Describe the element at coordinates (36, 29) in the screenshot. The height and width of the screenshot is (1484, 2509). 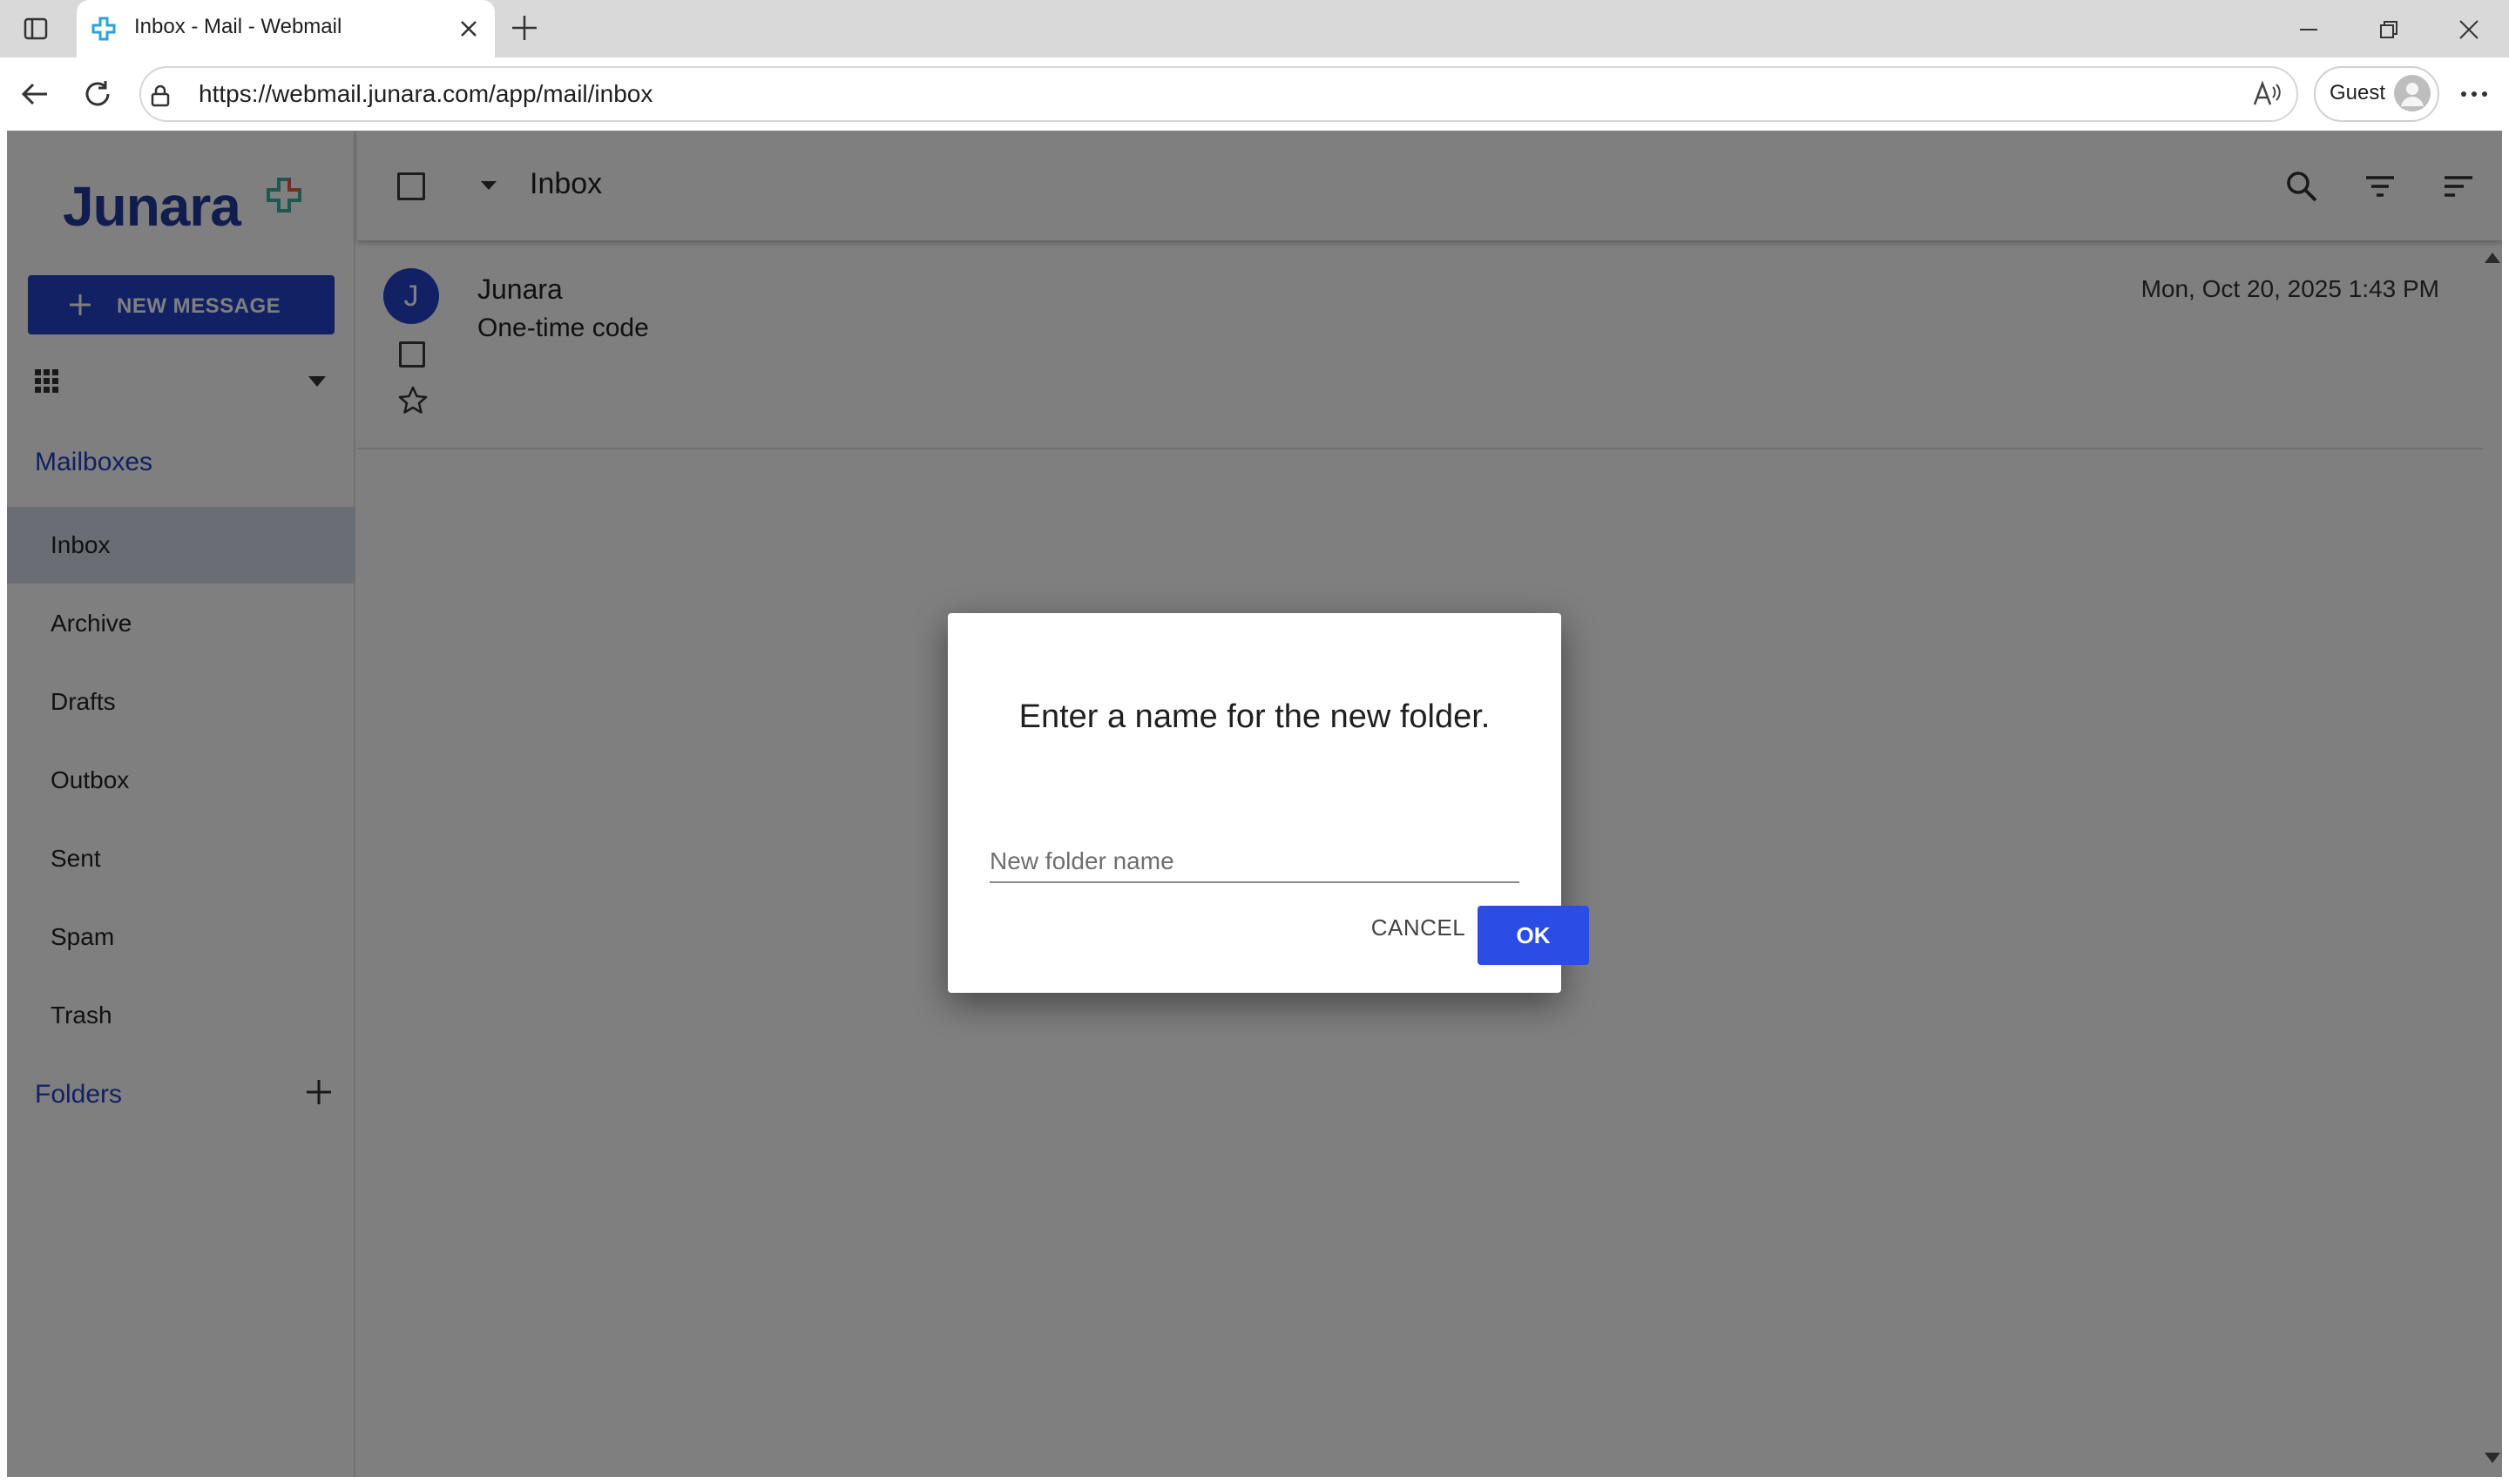
I see `tab-actions-icon` at that location.